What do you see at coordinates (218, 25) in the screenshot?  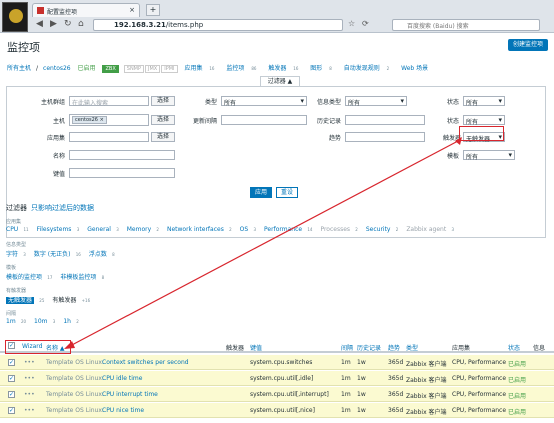 I see `address-bar: 192.168.3.21/items.php` at bounding box center [218, 25].